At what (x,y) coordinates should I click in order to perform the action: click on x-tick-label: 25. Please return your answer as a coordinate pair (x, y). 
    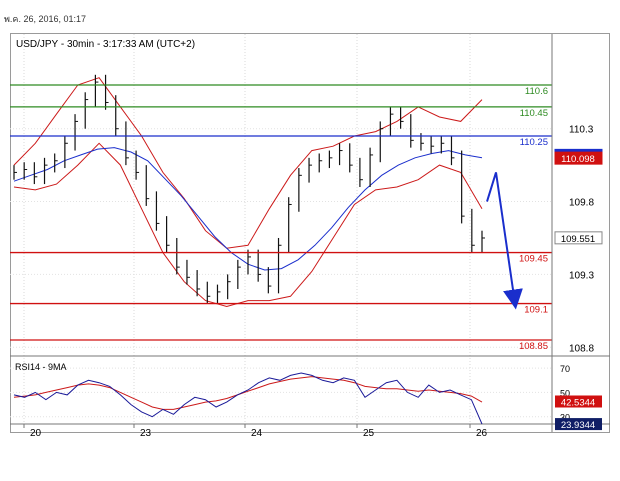
    Looking at the image, I should click on (369, 433).